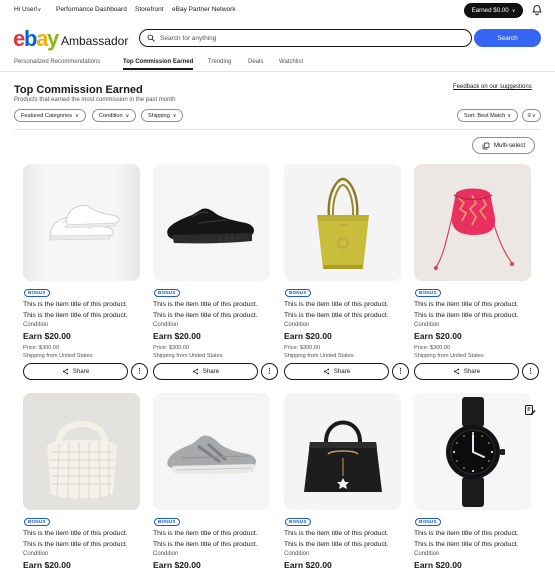  I want to click on view-toggle: ≡ ∨, so click(531, 115).